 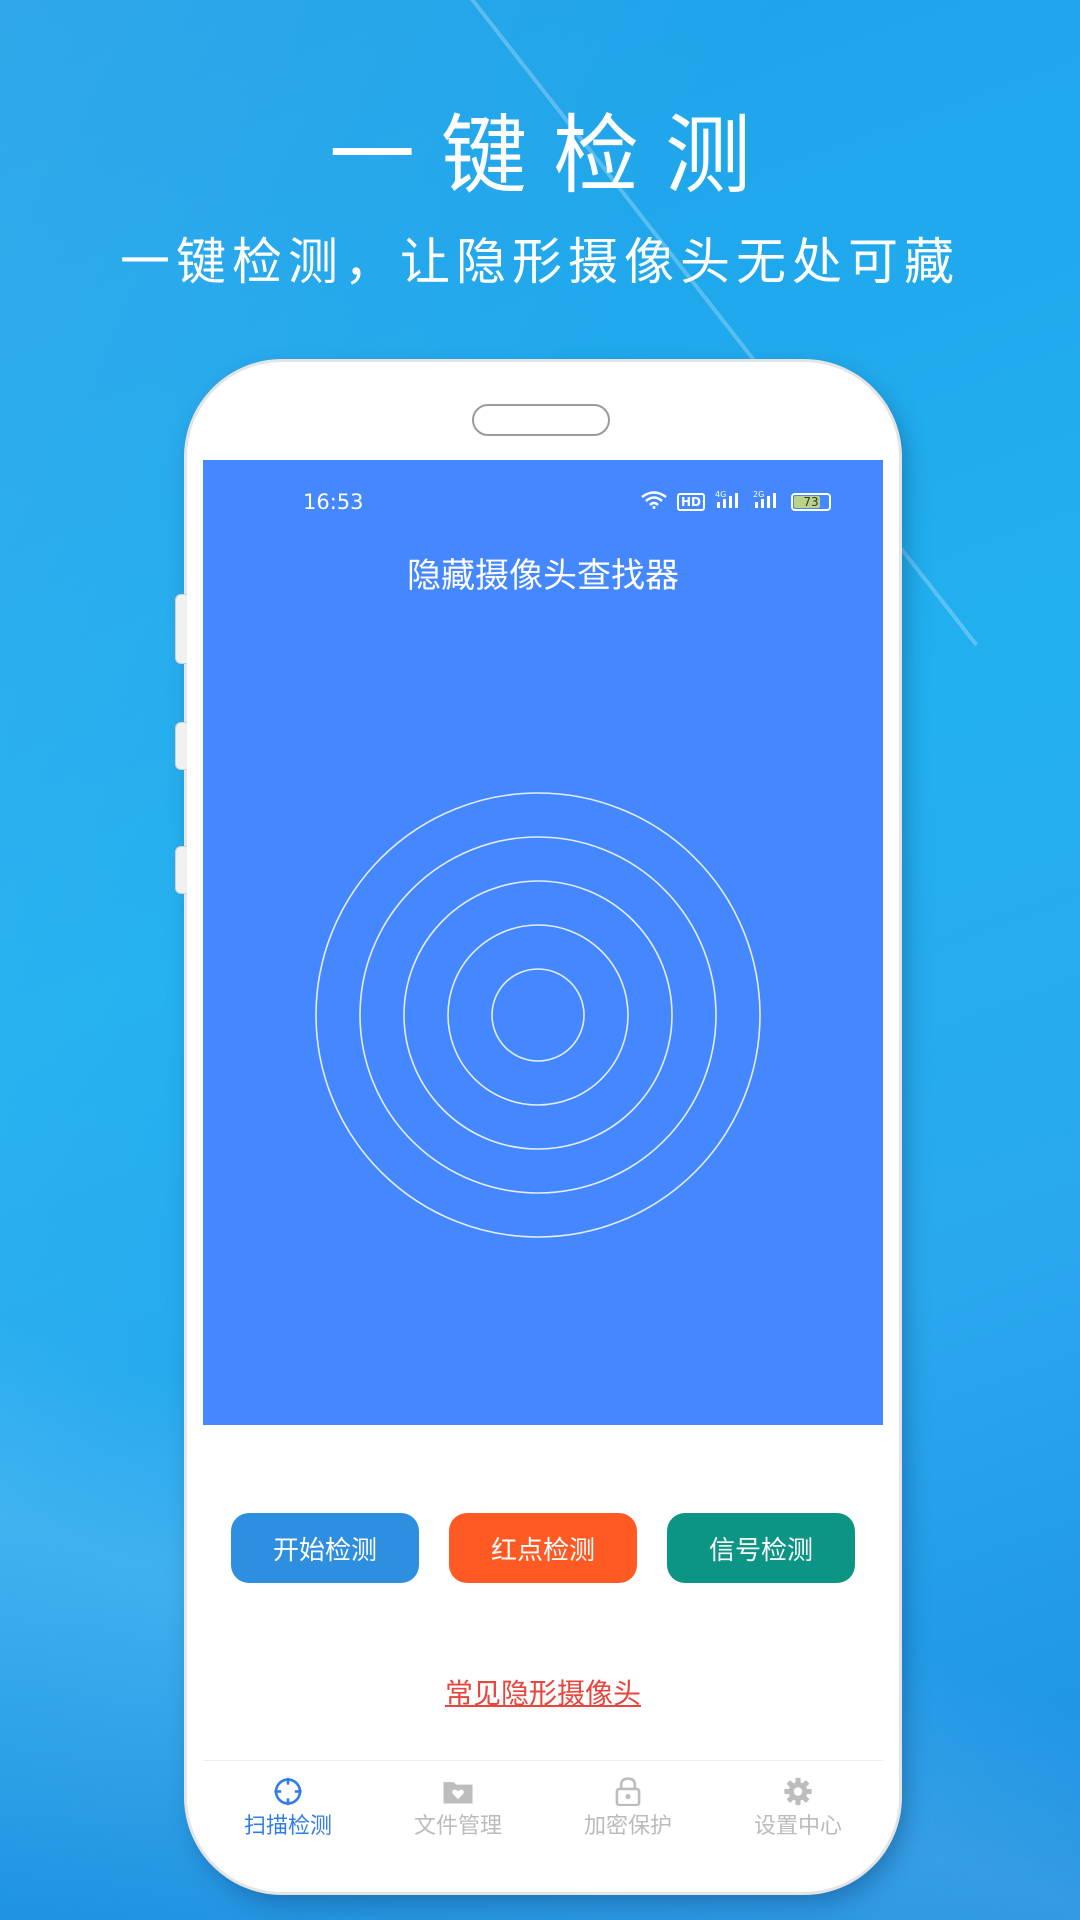 What do you see at coordinates (729, 502) in the screenshot?
I see `signal-4g-icon: 4G` at bounding box center [729, 502].